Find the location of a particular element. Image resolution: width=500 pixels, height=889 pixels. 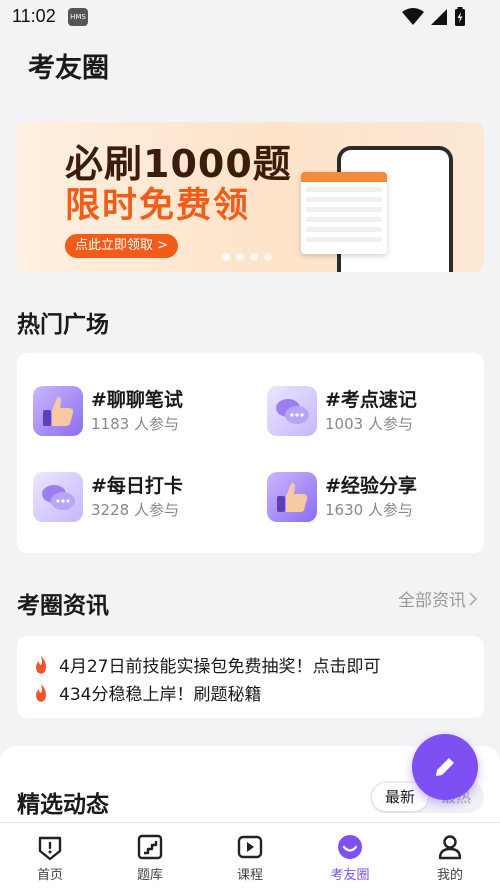

community-icon is located at coordinates (350, 847).